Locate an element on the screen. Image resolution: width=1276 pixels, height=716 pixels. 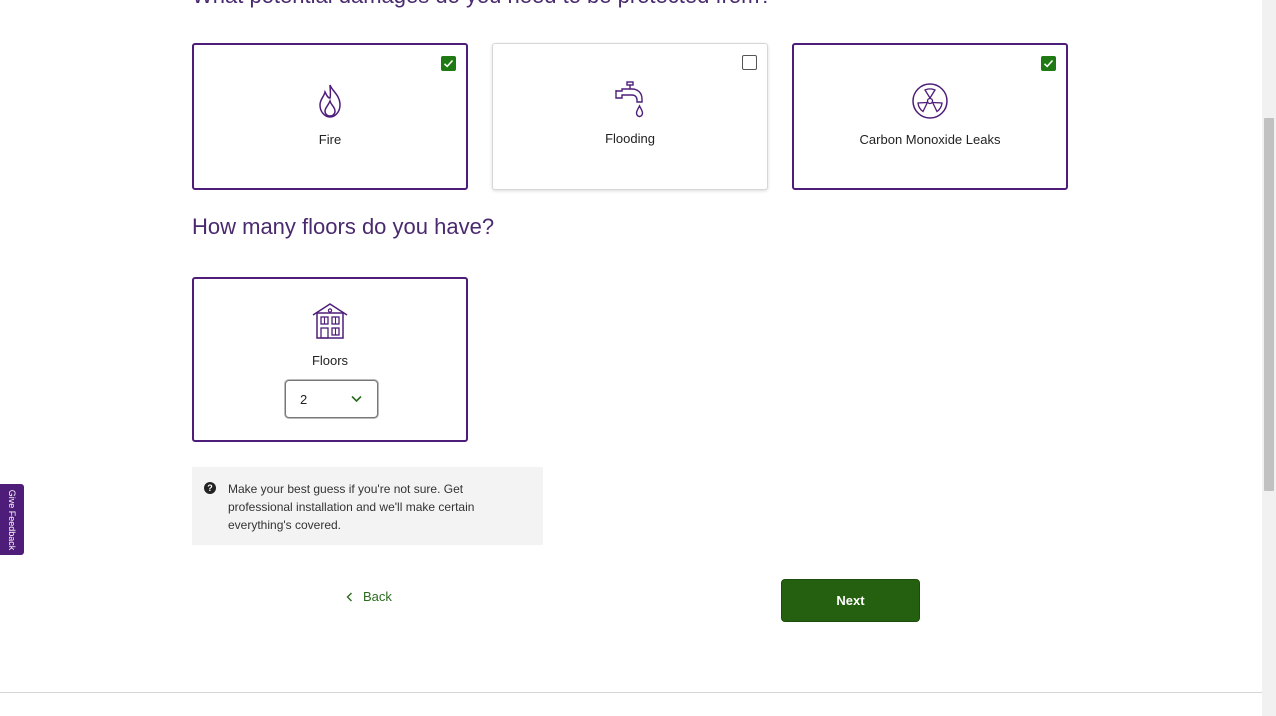
question-floors-heading: How many floors do you have? is located at coordinates (343, 226).